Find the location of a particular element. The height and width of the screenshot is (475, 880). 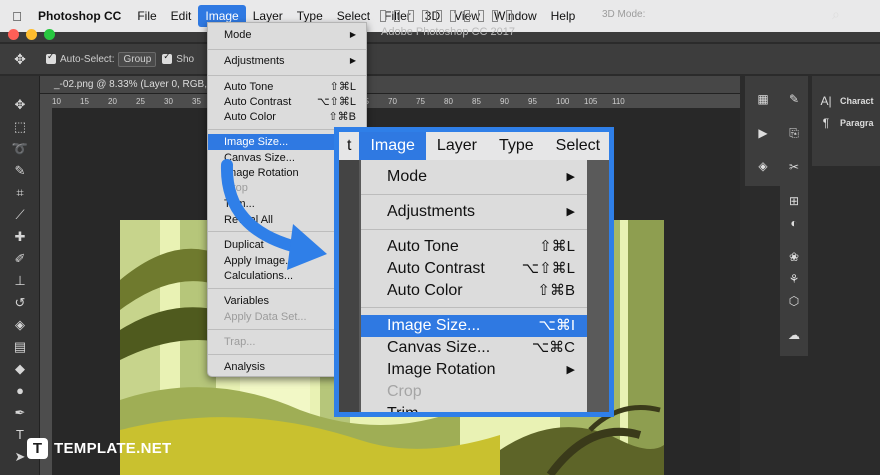

zoomed-menu-image: Image is located at coordinates (392, 146).